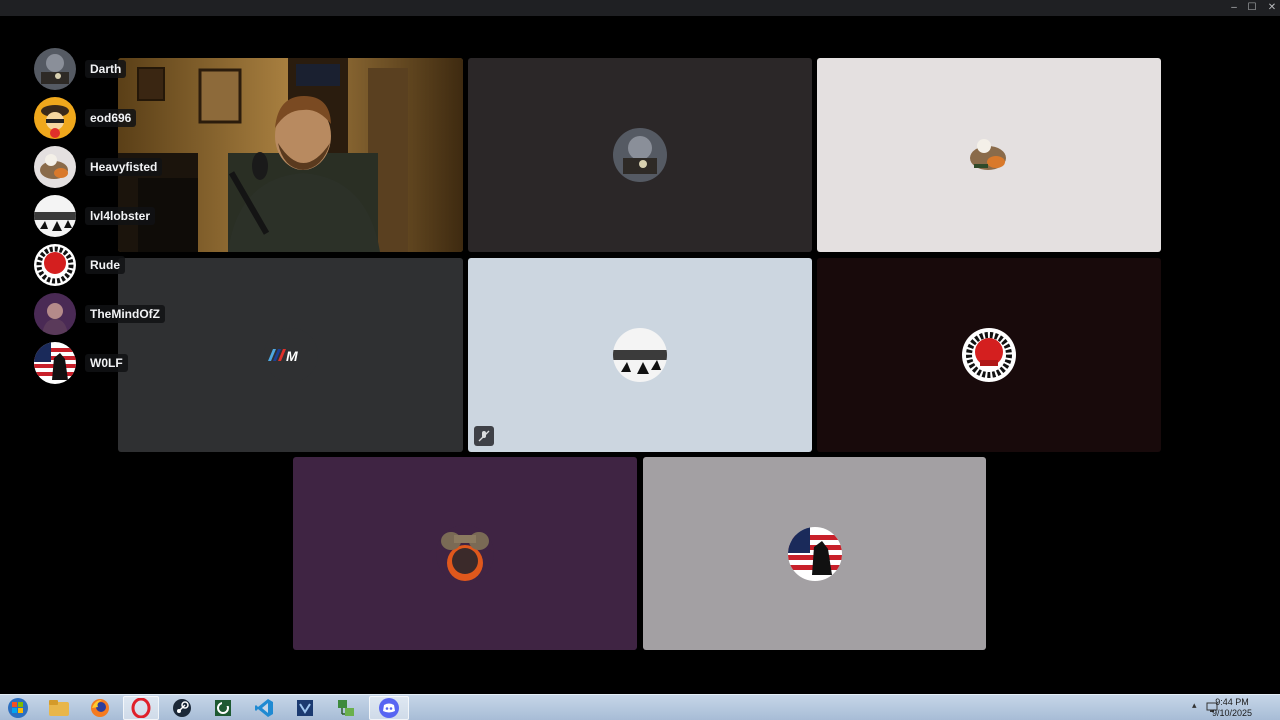 The width and height of the screenshot is (1280, 720). I want to click on w0lf-avatar, so click(55, 363).